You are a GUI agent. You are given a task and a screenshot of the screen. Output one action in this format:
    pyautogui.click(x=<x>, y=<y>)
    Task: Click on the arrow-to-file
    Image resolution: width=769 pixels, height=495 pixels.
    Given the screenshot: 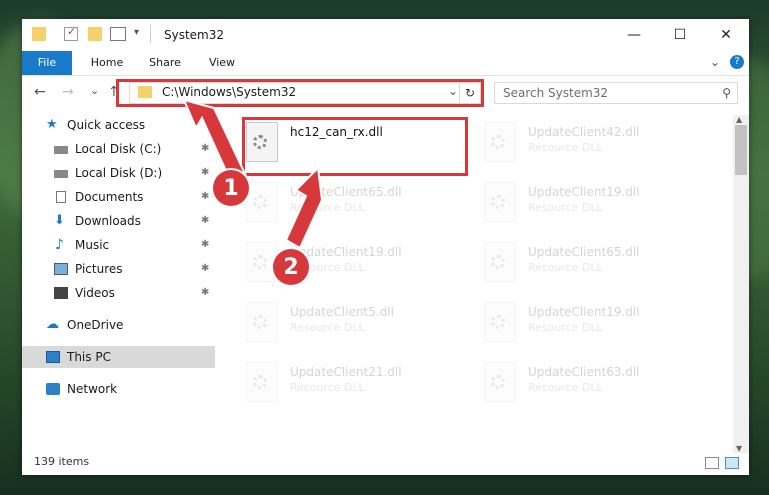 What is the action you would take?
    pyautogui.click(x=304, y=207)
    